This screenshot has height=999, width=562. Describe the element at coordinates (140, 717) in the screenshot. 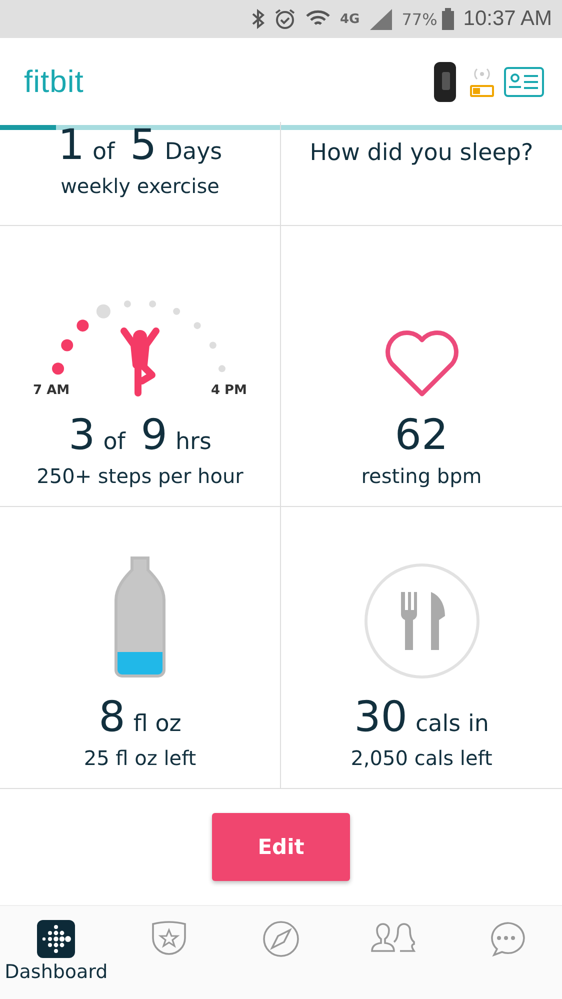

I see `stat-value: 8 fl oz` at that location.